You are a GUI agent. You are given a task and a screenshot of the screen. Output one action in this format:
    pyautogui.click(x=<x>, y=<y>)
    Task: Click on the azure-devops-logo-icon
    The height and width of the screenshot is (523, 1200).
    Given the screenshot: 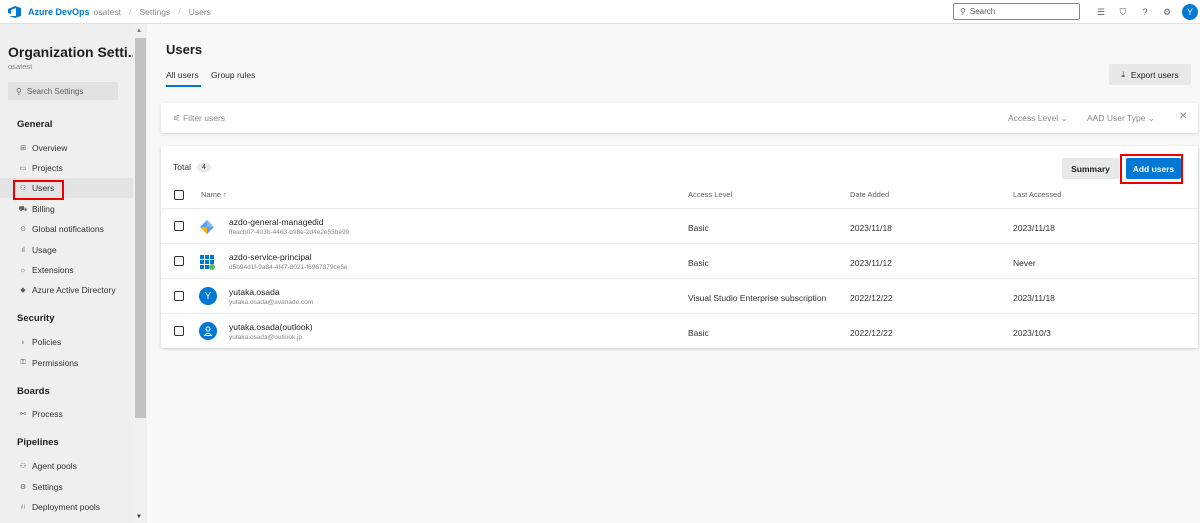 What is the action you would take?
    pyautogui.click(x=15, y=11)
    